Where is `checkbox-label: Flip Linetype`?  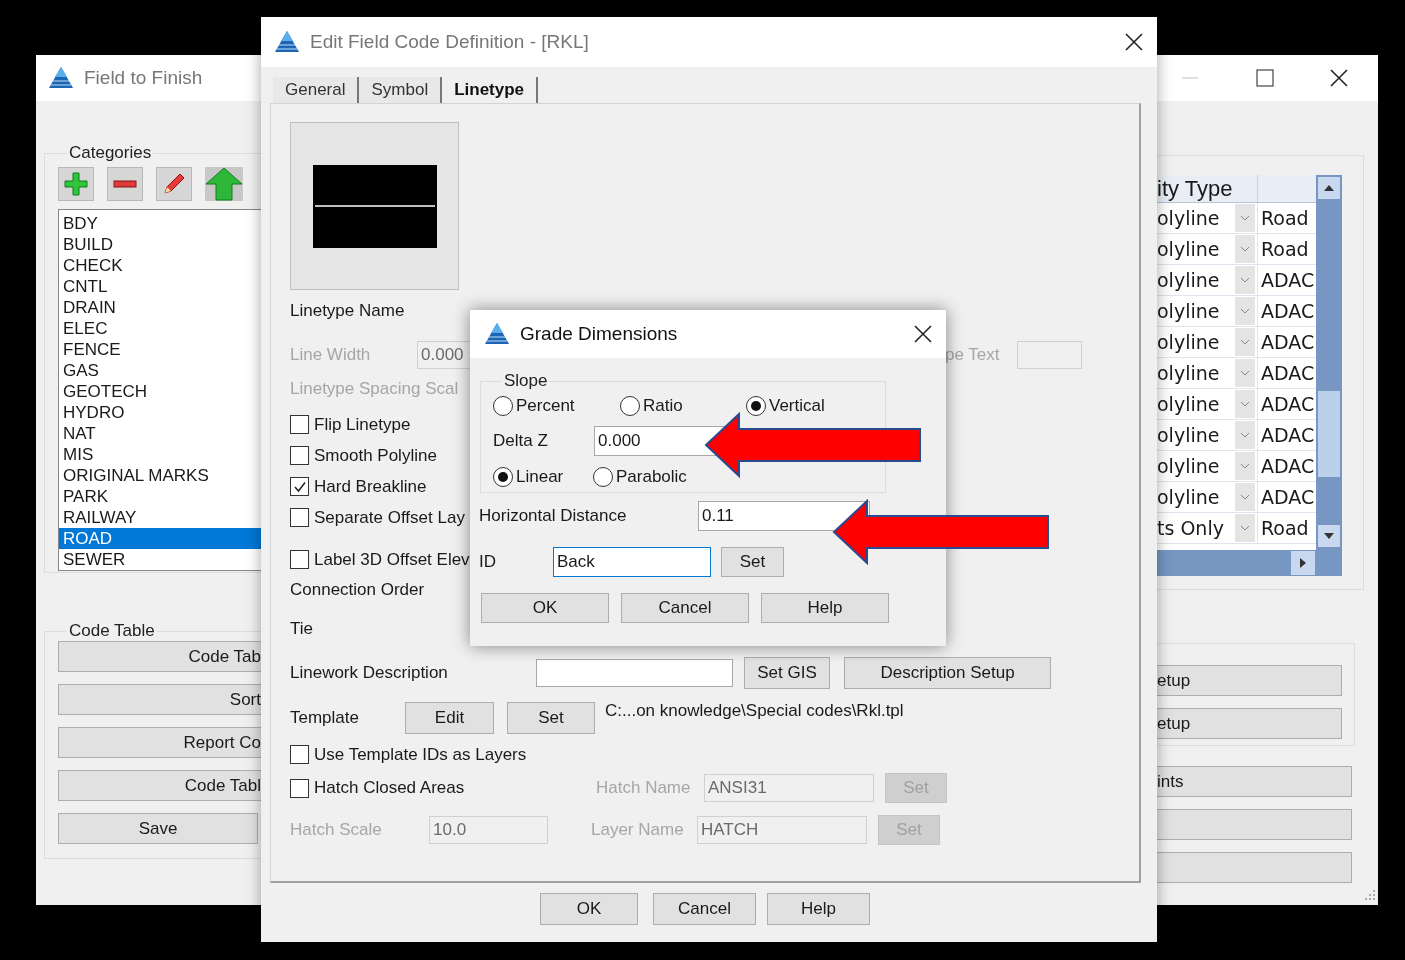 checkbox-label: Flip Linetype is located at coordinates (362, 424).